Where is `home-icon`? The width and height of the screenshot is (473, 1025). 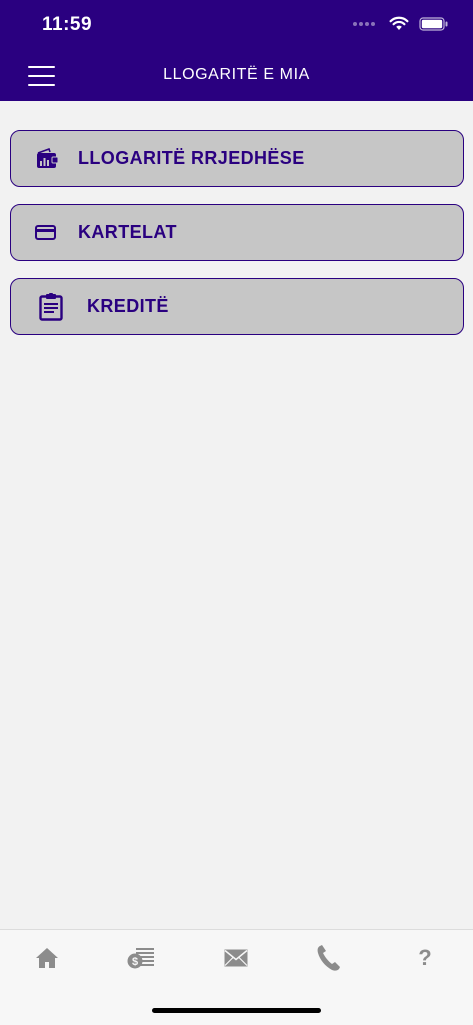 home-icon is located at coordinates (47, 958).